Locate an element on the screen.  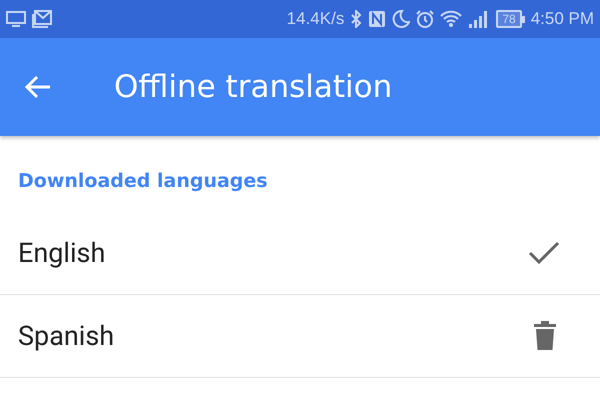
section-header: Downloaded languages is located at coordinates (143, 181).